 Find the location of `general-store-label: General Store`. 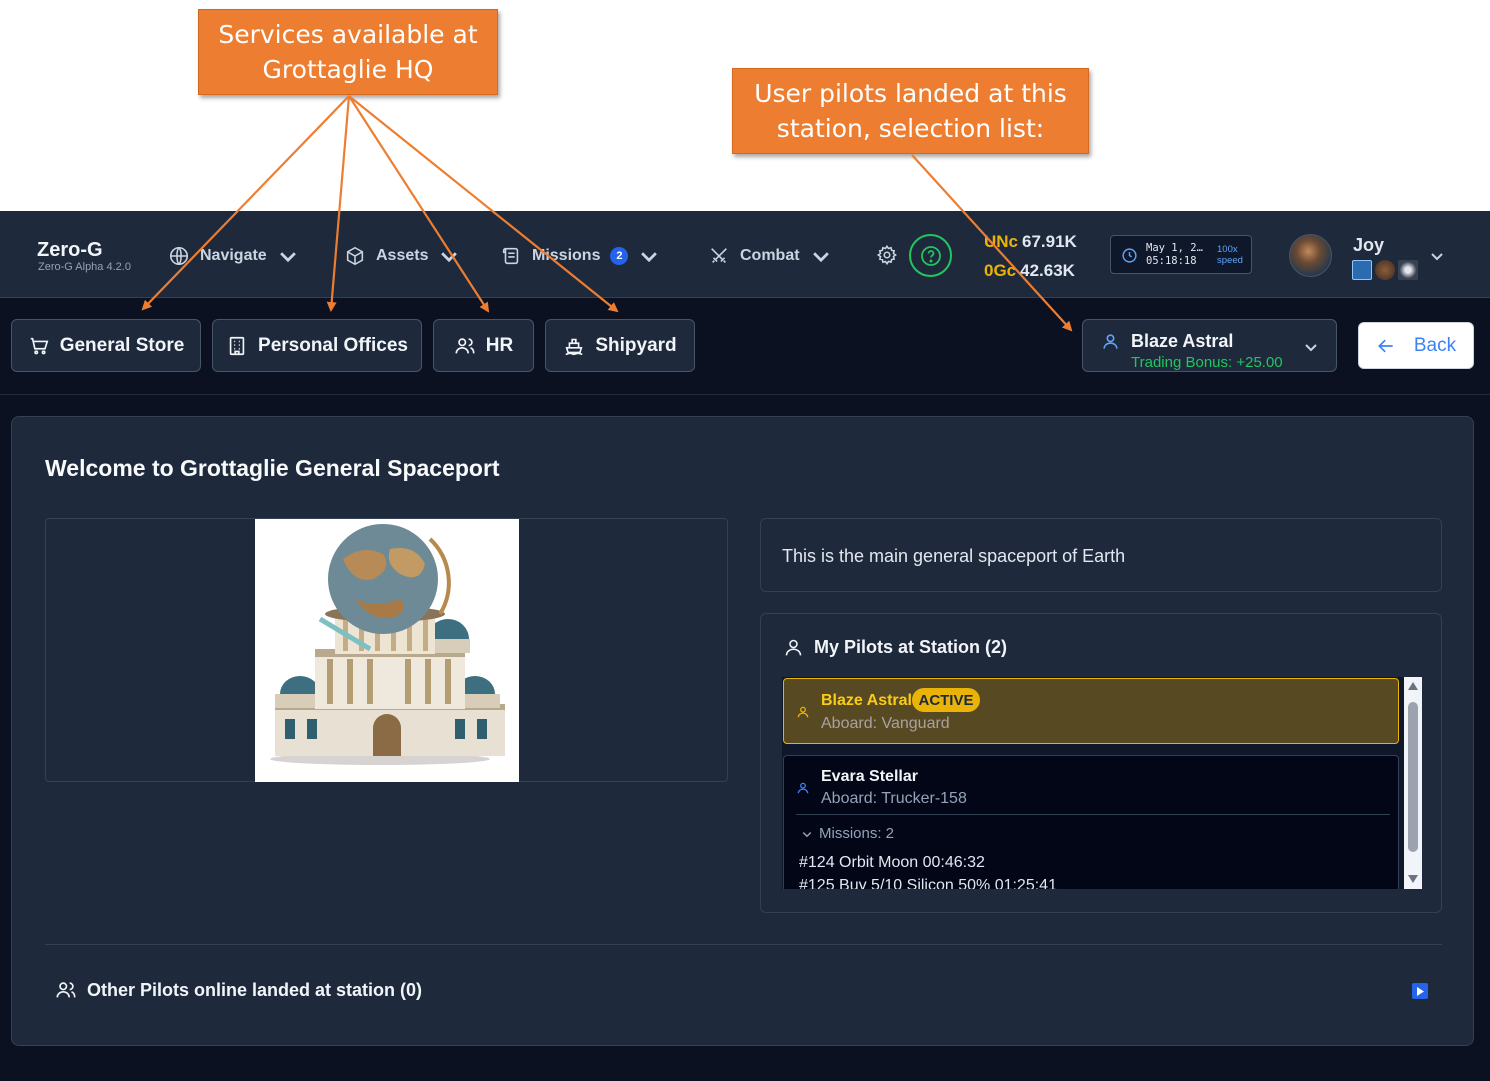

general-store-label: General Store is located at coordinates (122, 345).